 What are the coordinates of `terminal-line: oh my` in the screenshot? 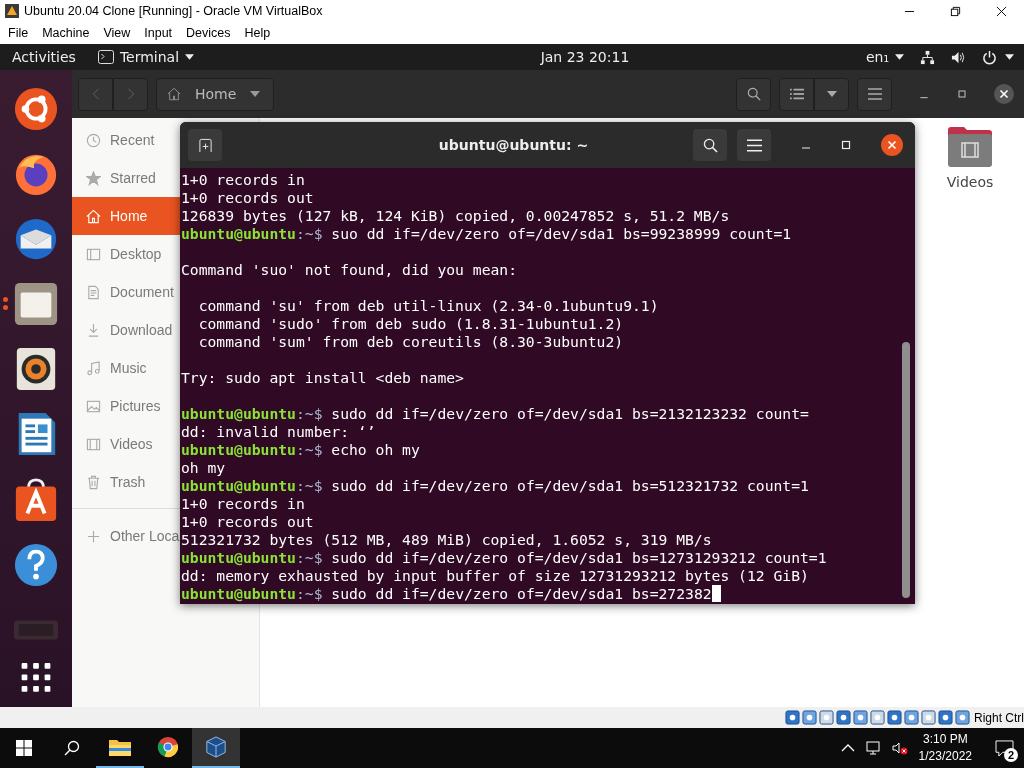 It's located at (204, 468).